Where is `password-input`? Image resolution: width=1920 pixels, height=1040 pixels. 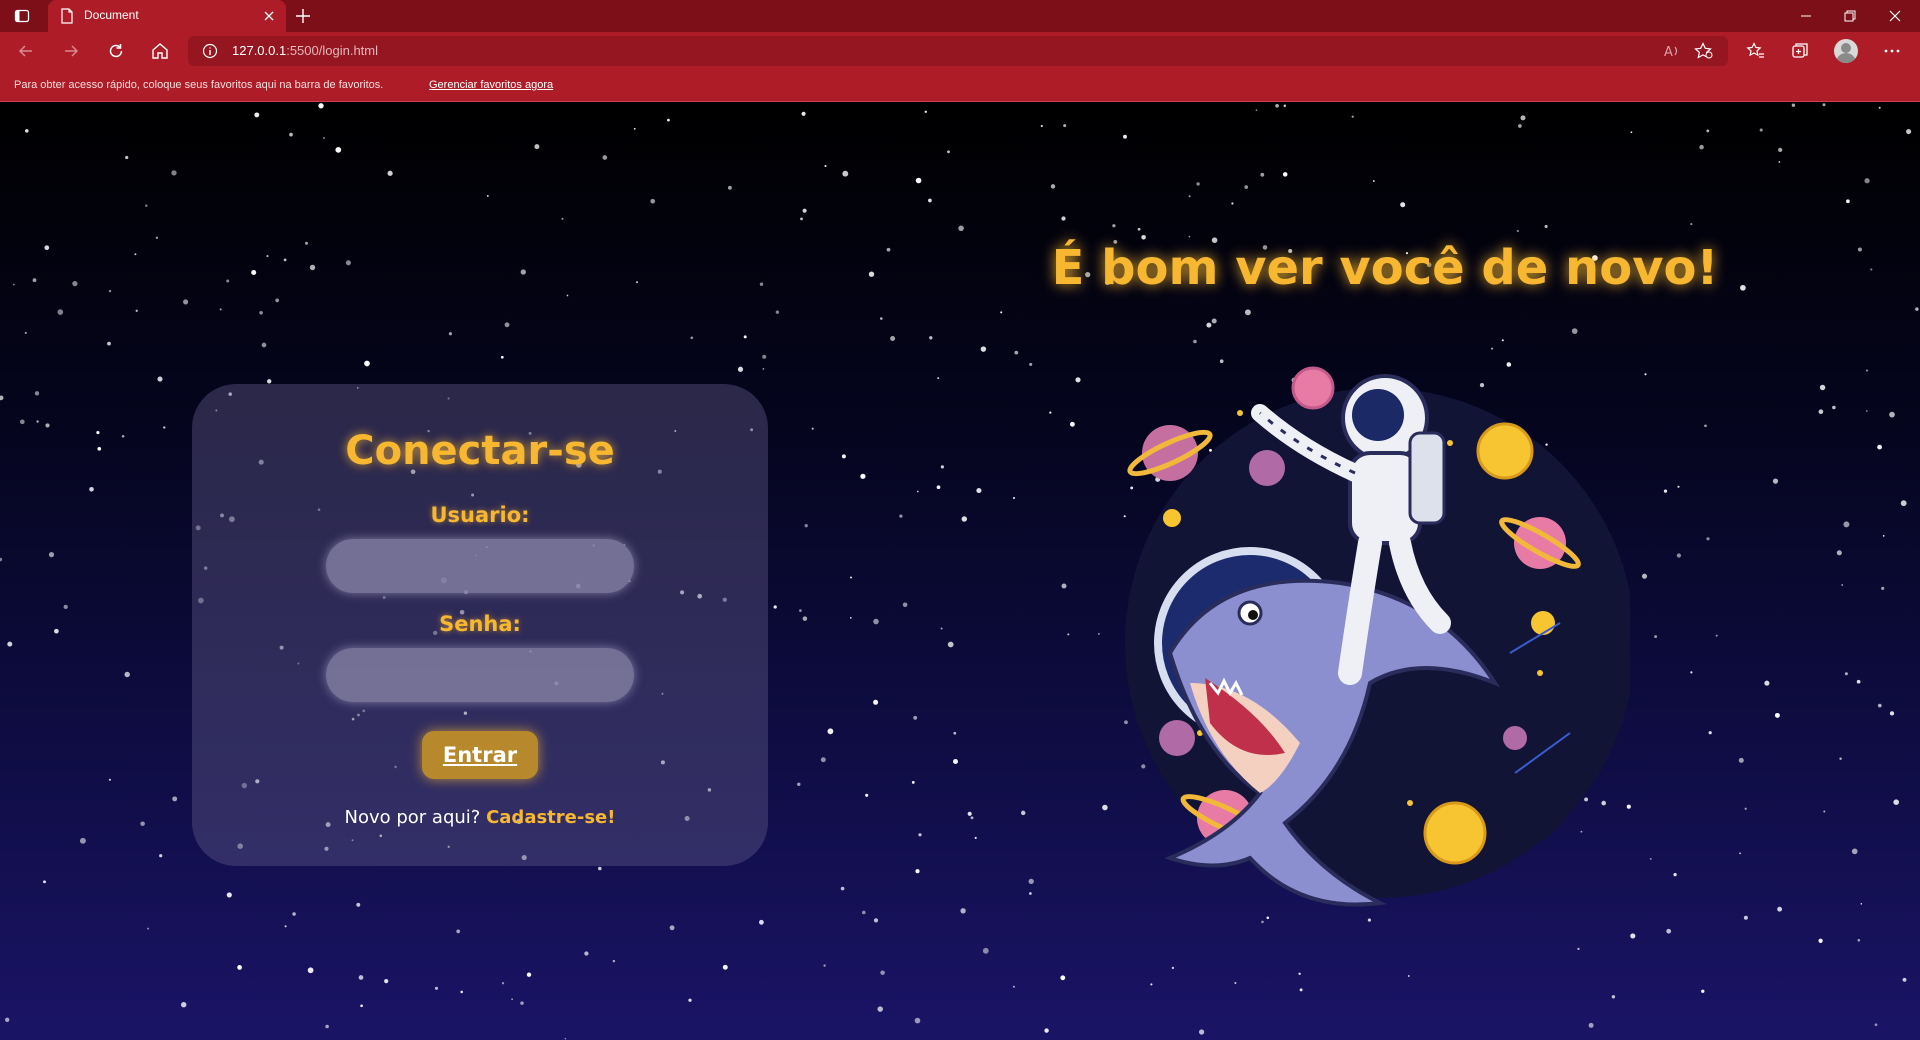
password-input is located at coordinates (480, 675).